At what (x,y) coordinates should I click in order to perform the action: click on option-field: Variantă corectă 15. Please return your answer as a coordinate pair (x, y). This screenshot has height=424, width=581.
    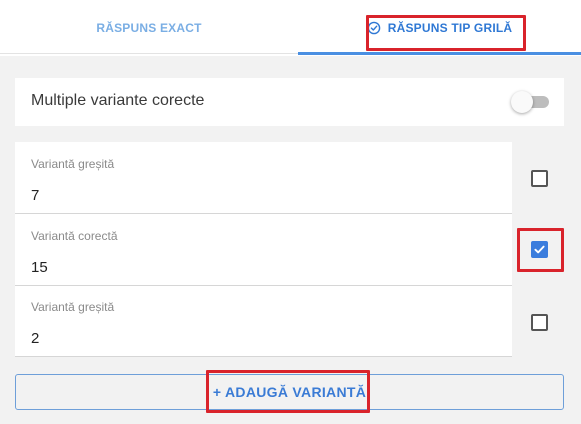
    Looking at the image, I should click on (263, 250).